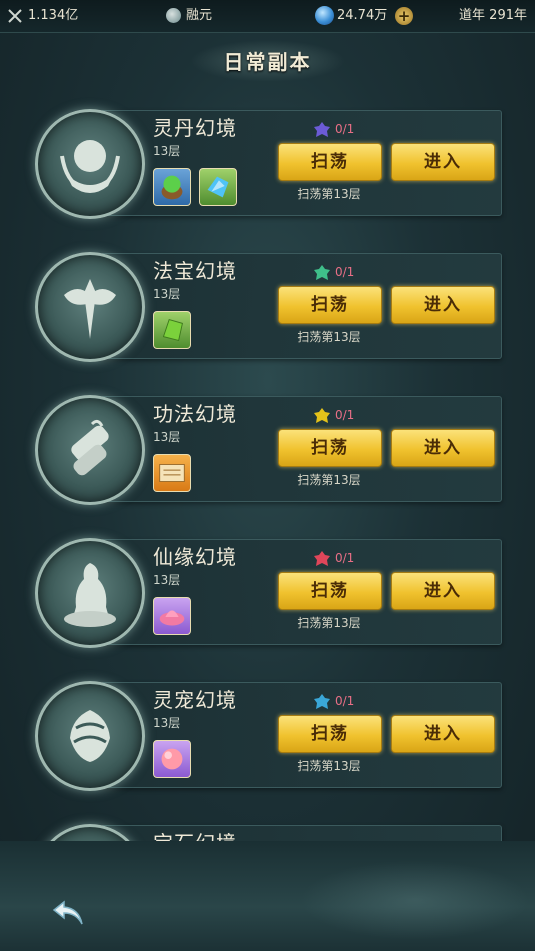  I want to click on crossed-swords-icon, so click(15, 16).